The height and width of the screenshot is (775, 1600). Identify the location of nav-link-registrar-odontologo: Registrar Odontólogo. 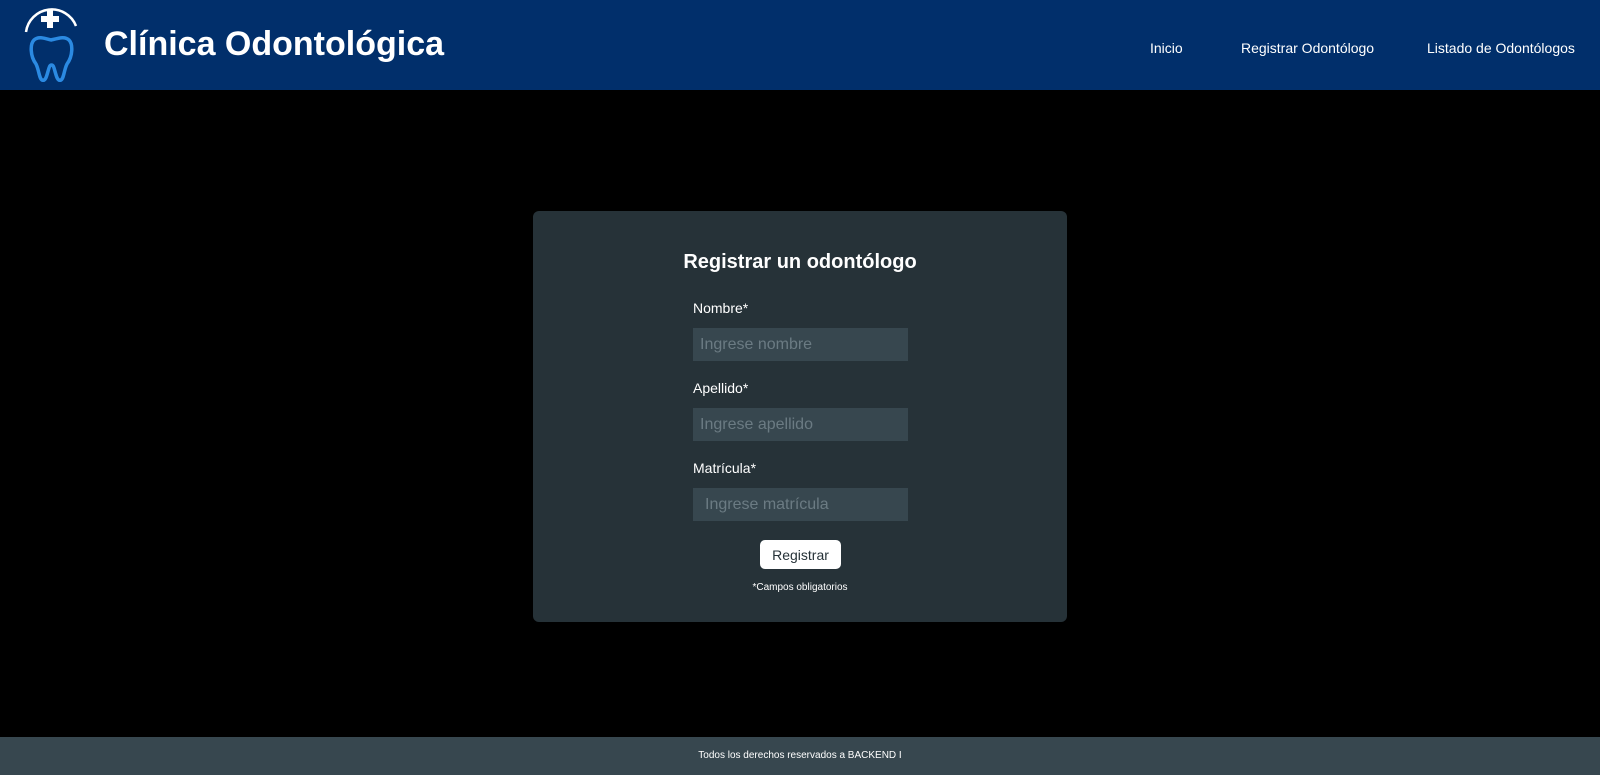
(1307, 48).